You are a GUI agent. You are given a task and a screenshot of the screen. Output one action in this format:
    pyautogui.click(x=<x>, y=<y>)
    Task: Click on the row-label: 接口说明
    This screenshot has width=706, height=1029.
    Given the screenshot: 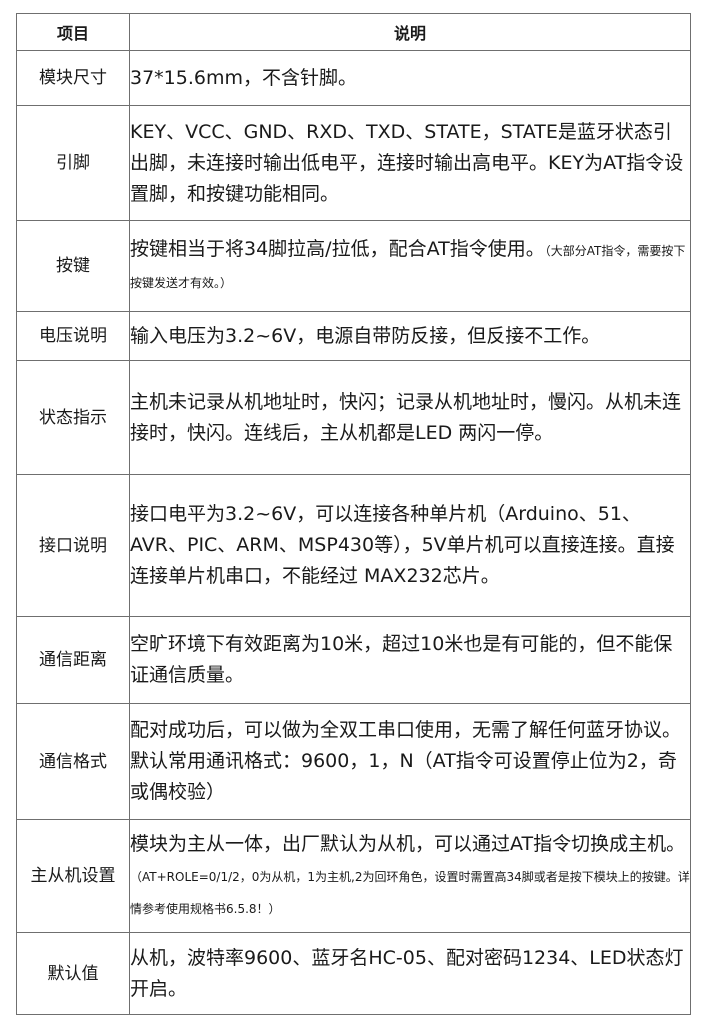 What is the action you would take?
    pyautogui.click(x=73, y=545)
    